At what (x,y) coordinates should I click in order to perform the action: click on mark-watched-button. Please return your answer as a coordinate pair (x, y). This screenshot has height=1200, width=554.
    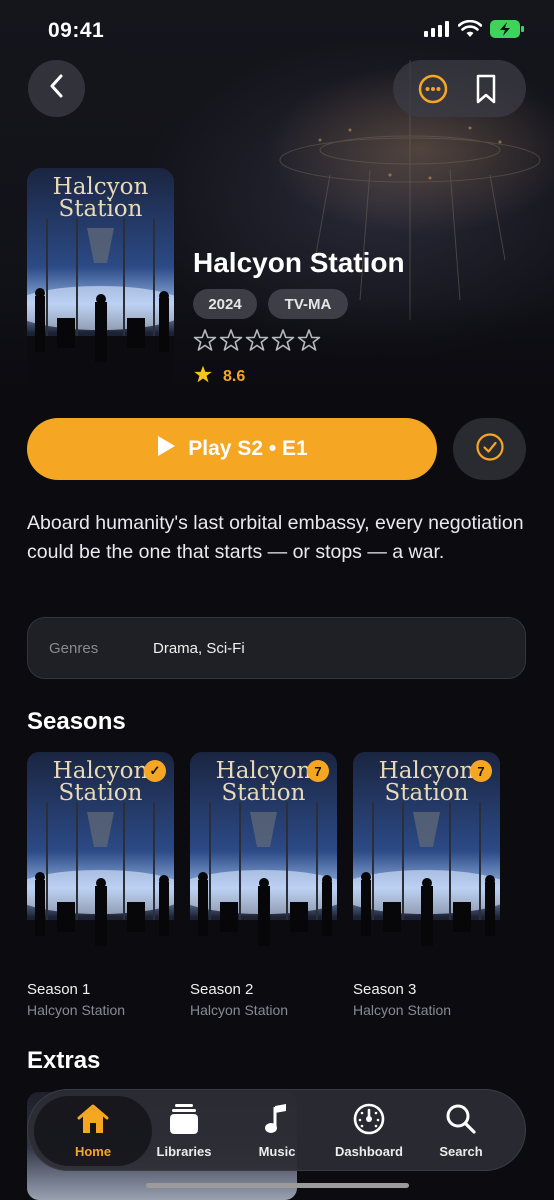
    Looking at the image, I should click on (489, 449).